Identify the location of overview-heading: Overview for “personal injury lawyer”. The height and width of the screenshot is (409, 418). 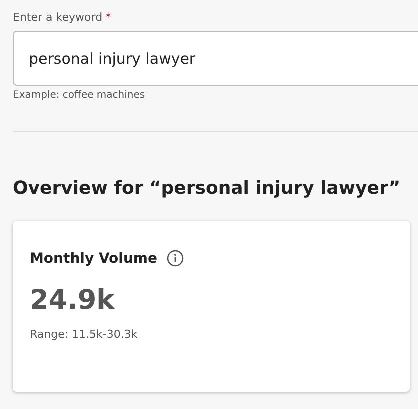
(207, 188).